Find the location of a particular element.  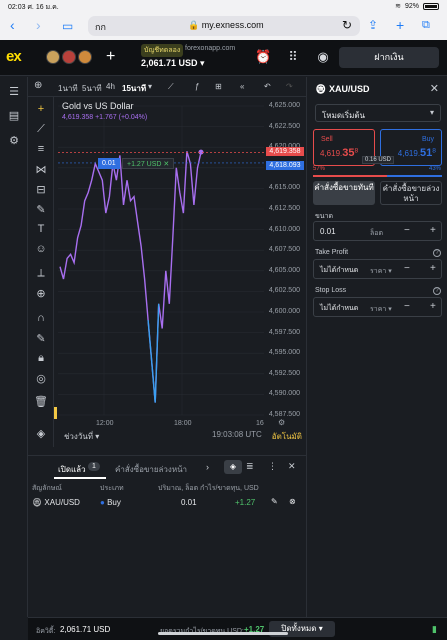

chevron-right-icon: › is located at coordinates (207, 467).